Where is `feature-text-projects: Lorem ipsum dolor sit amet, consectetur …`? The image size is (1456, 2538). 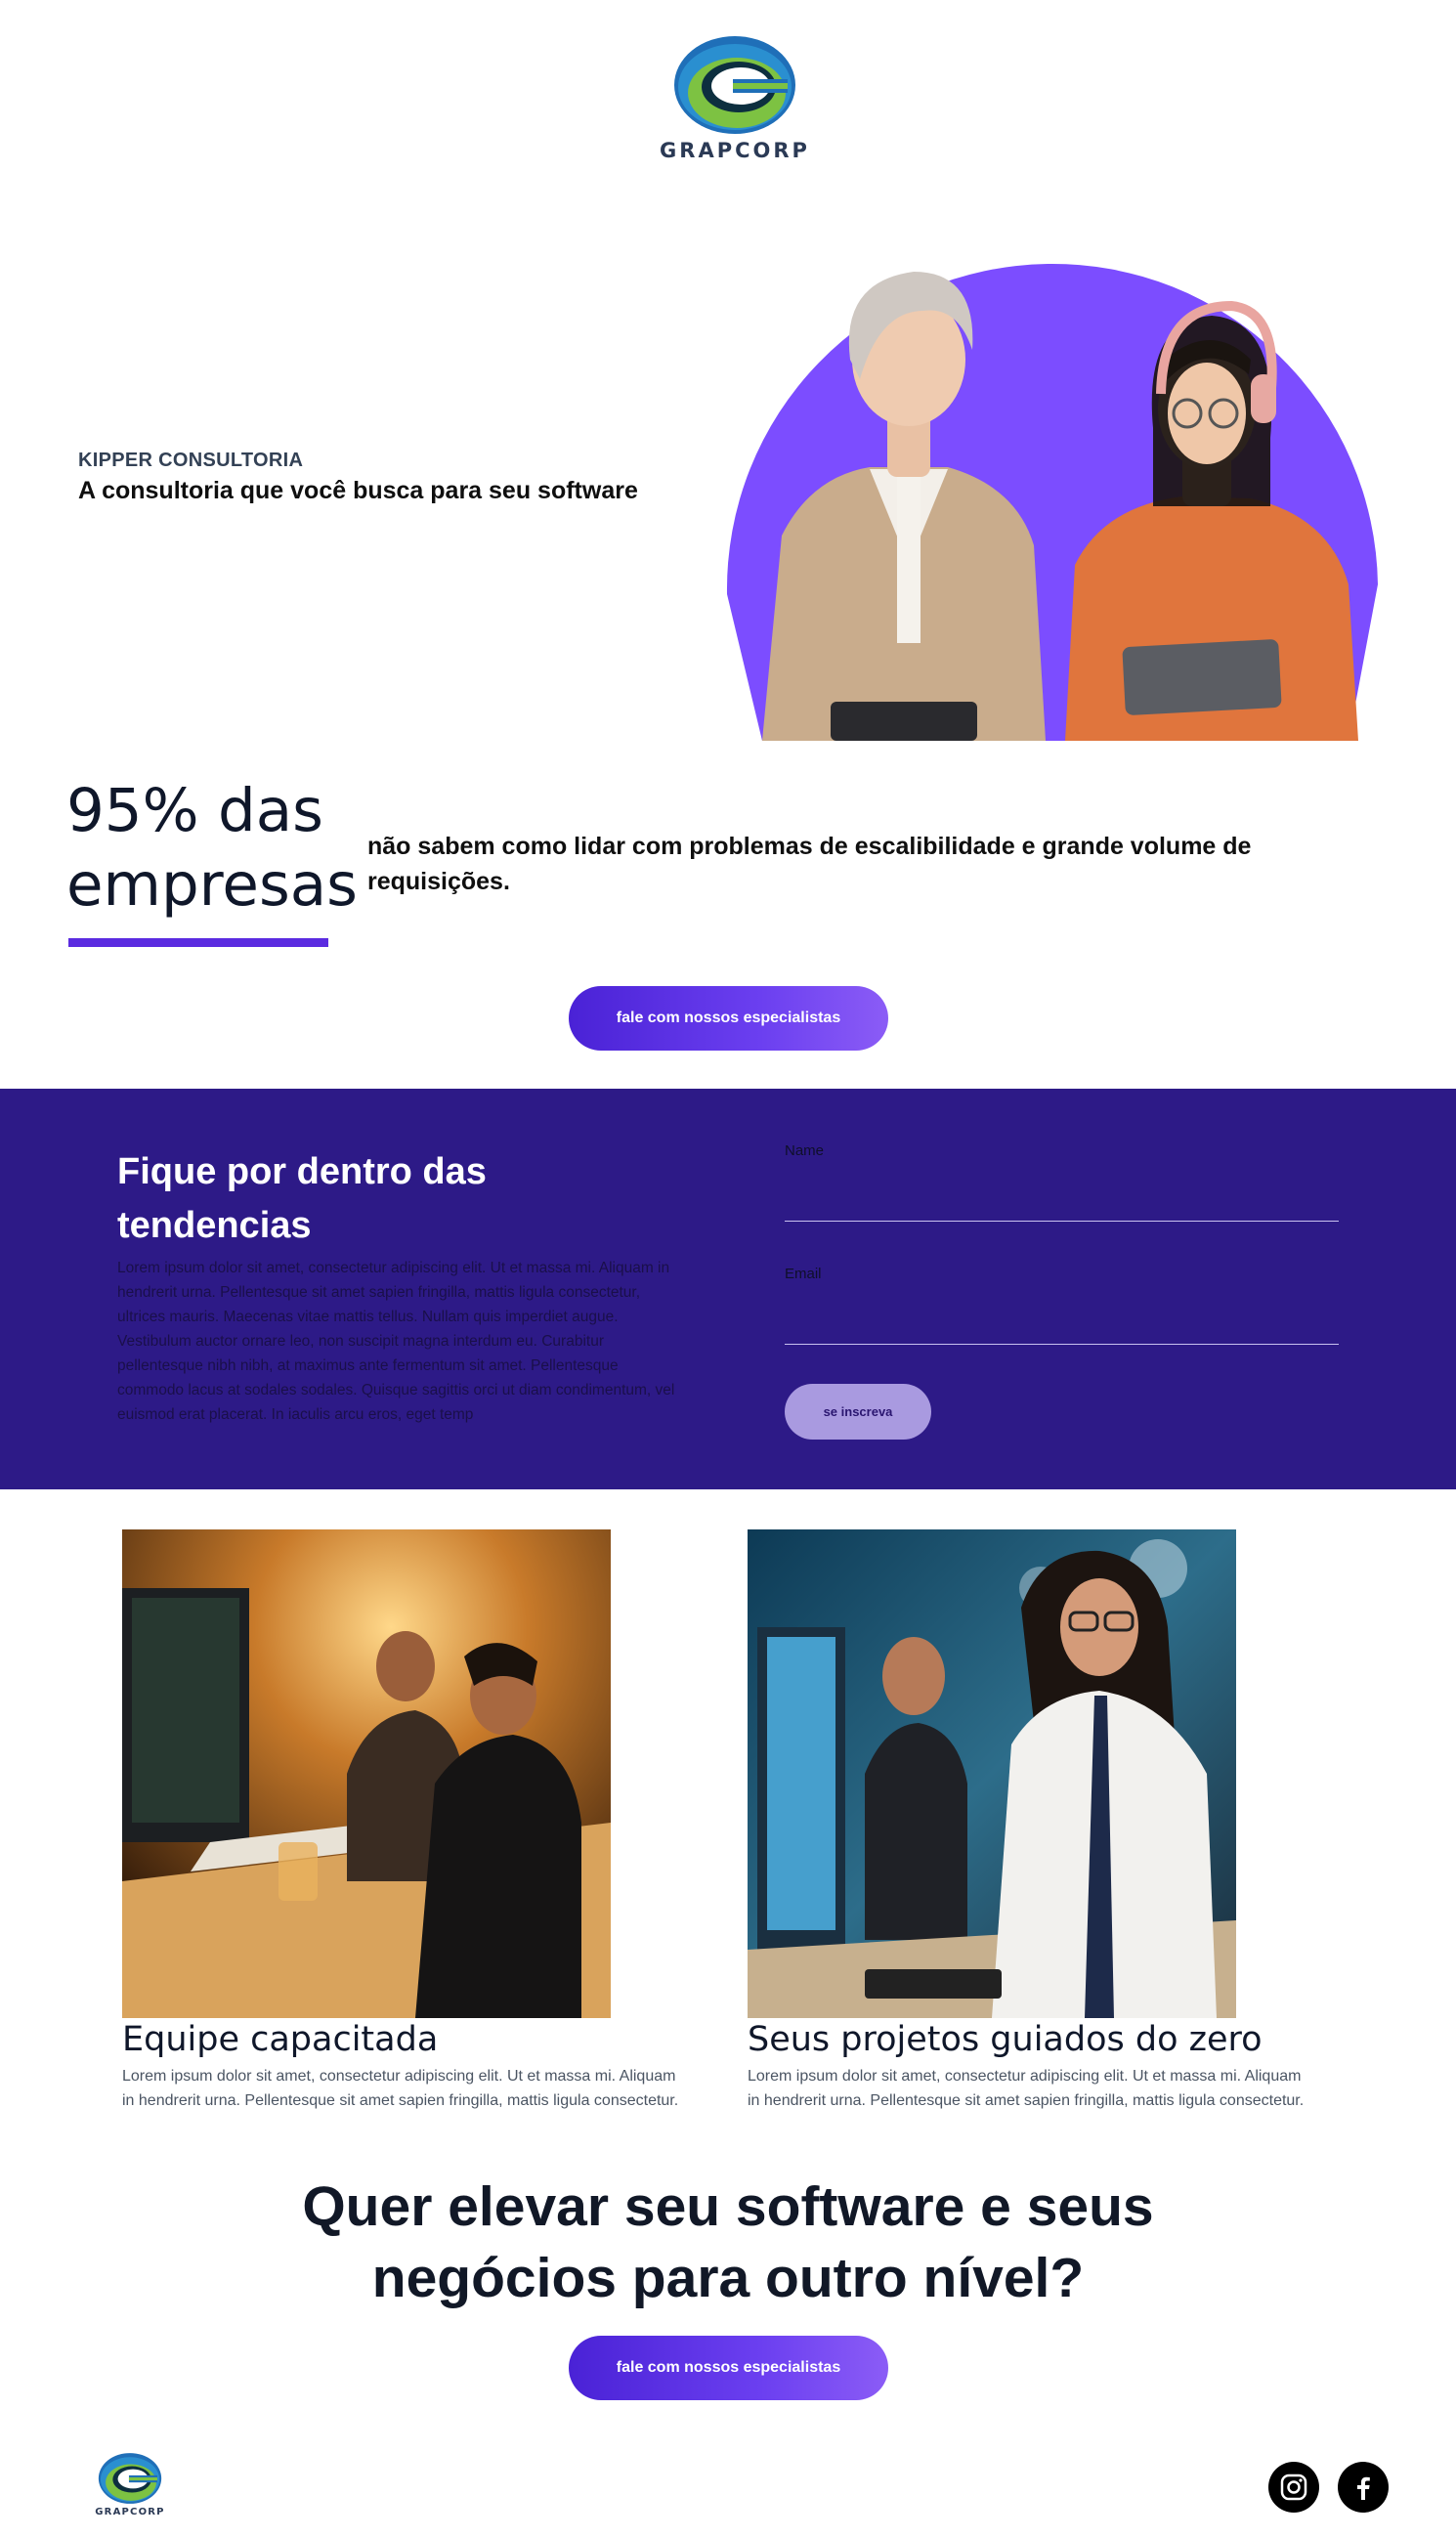
feature-text-projects: Lorem ipsum dolor sit amet, consectetur … is located at coordinates (1026, 2089).